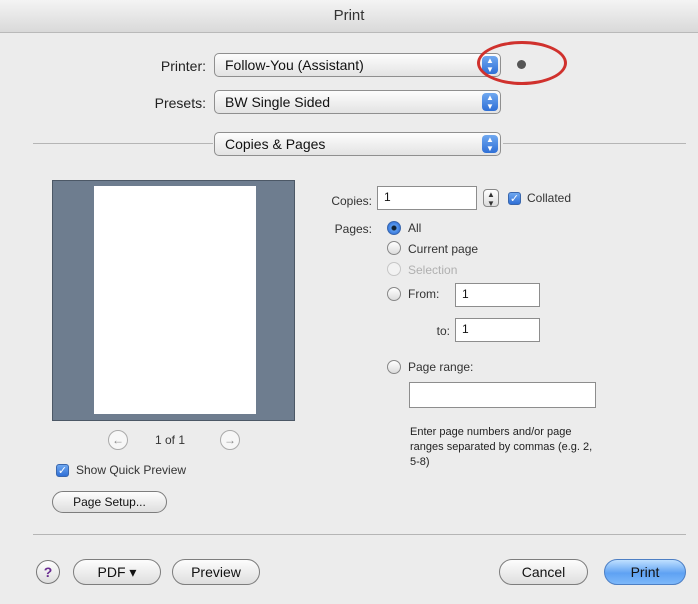 This screenshot has width=698, height=604. Describe the element at coordinates (443, 331) in the screenshot. I see `to-label: to:` at that location.